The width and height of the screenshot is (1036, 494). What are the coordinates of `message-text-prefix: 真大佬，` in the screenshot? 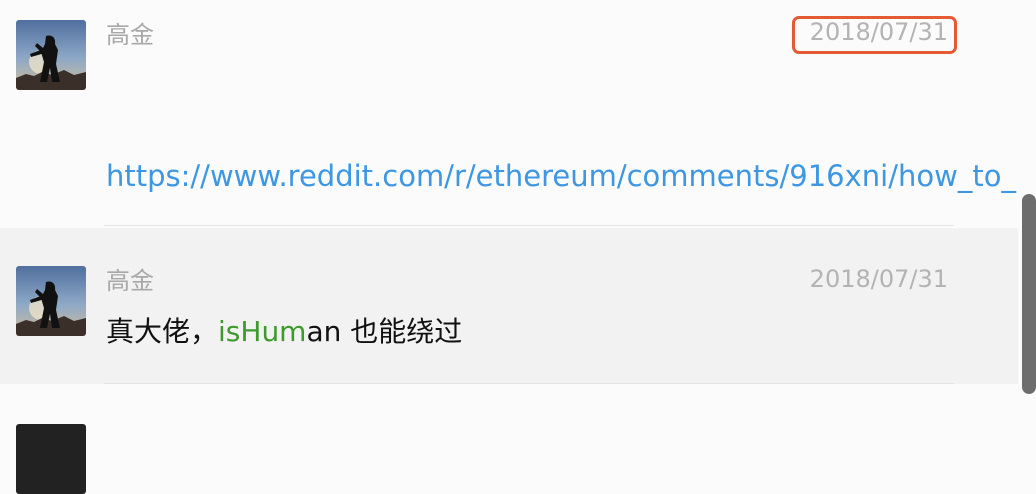 It's located at (162, 331).